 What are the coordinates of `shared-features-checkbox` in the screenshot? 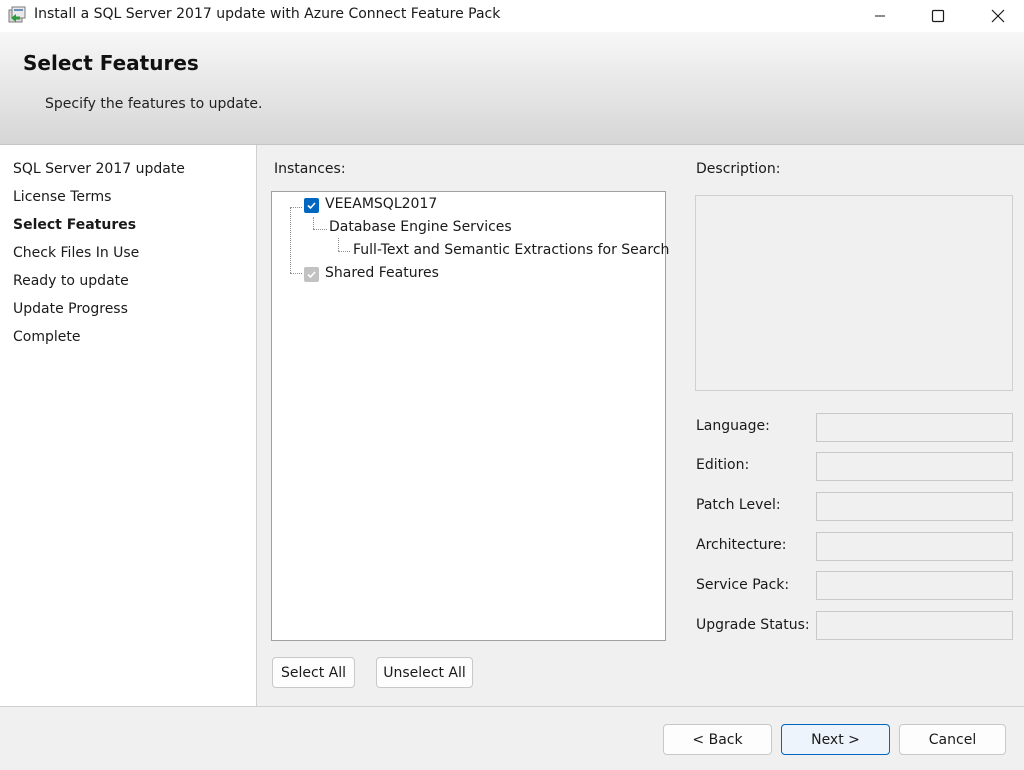 It's located at (311, 274).